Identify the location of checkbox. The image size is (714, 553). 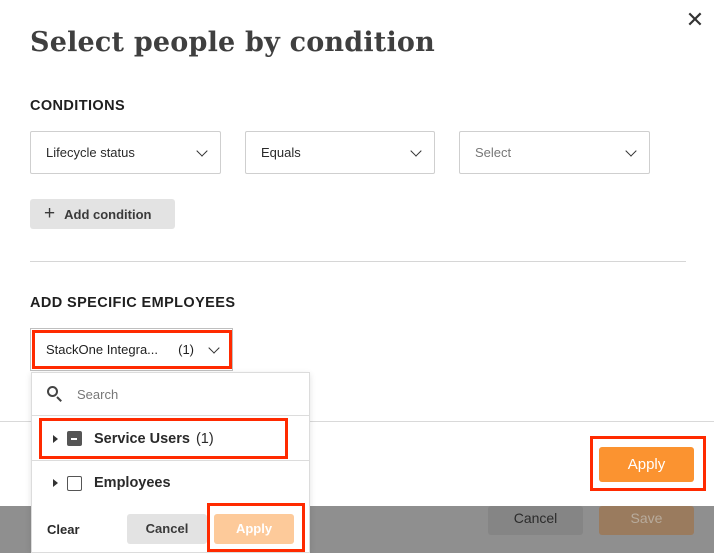
(74, 483).